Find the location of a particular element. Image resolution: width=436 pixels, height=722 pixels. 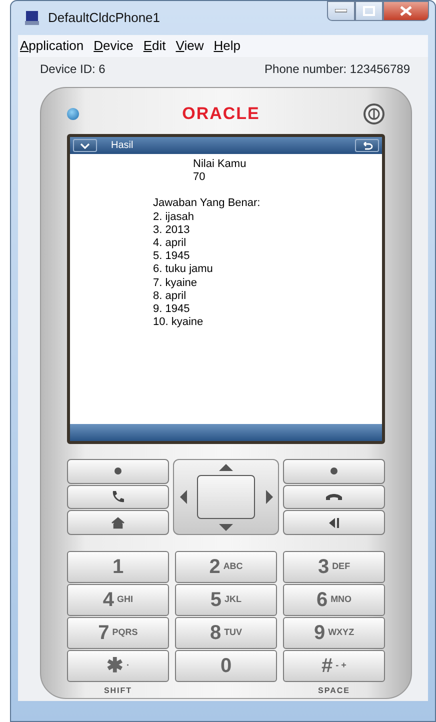

answer-item: 3. 2013 is located at coordinates (172, 231).